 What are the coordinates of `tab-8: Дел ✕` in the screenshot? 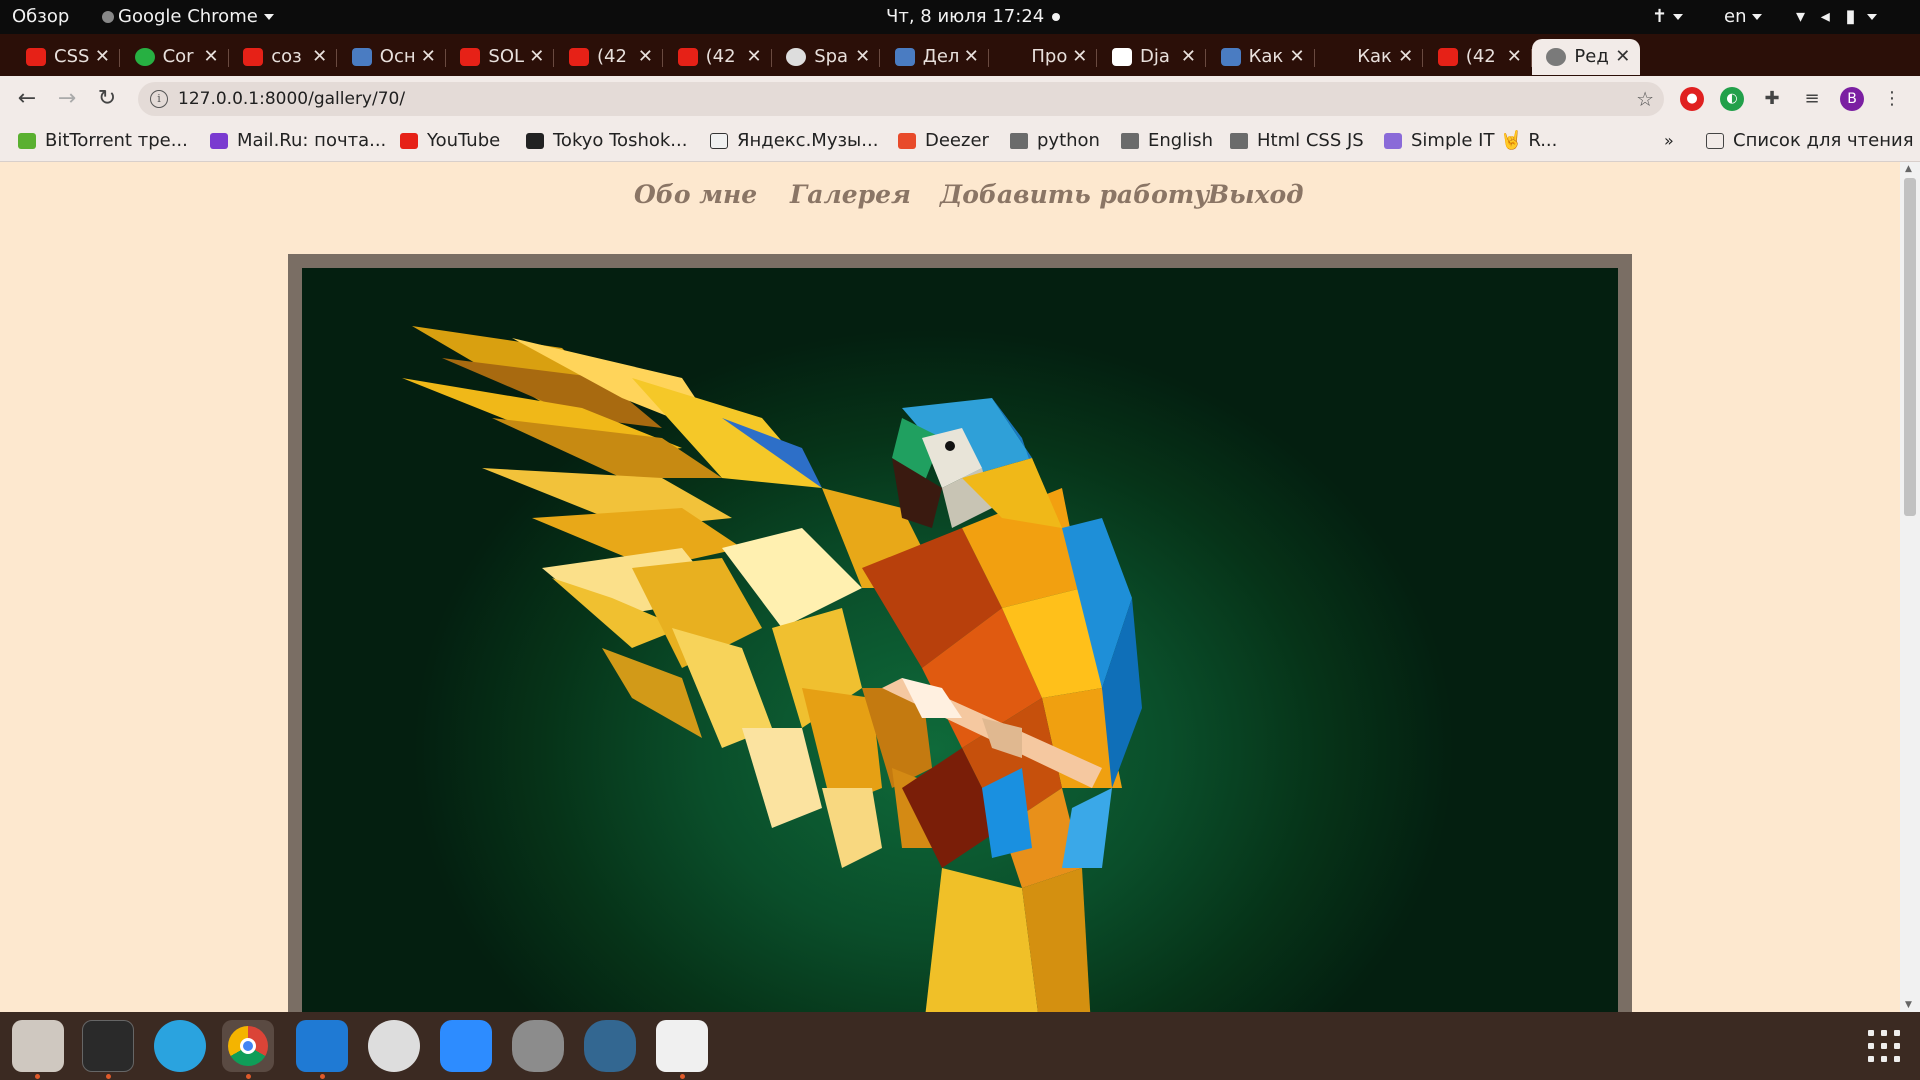 It's located at (935, 57).